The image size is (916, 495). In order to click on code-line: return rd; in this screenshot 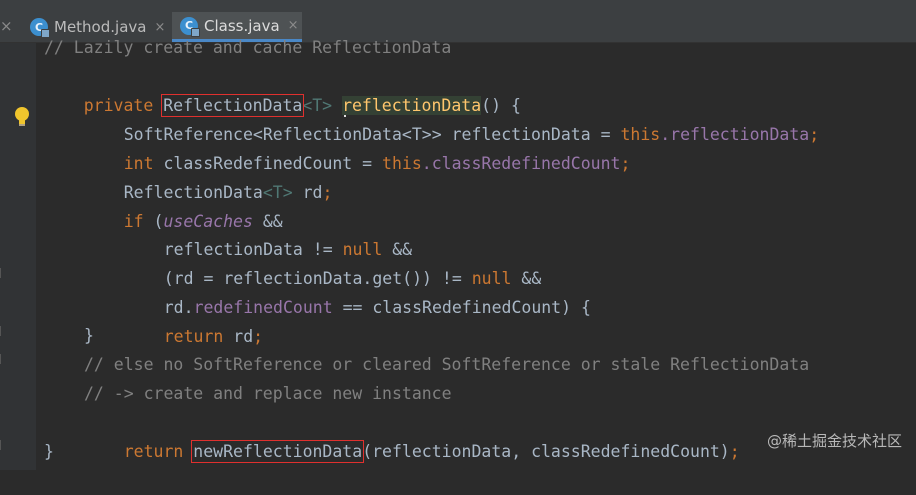, I will do `click(193, 319)`.